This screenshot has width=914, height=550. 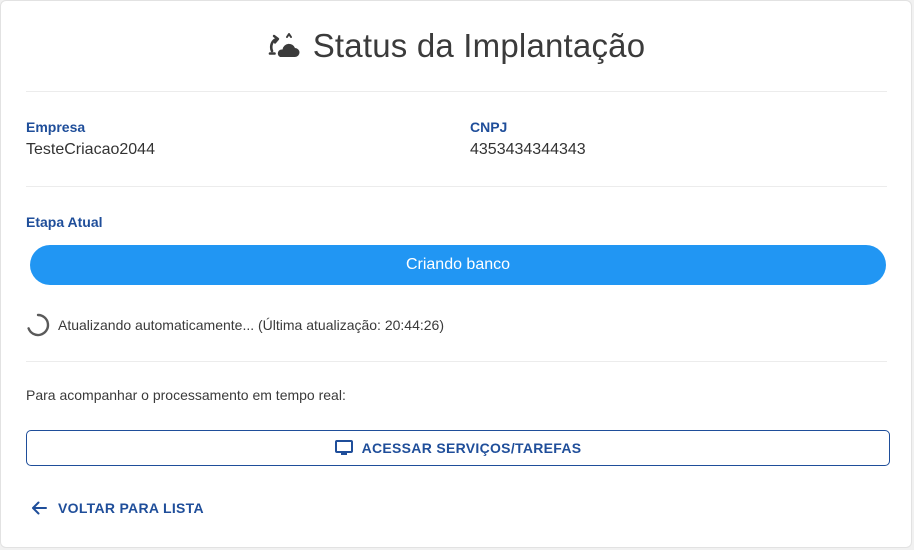 I want to click on company-value: TesteCriacao2044, so click(x=90, y=149).